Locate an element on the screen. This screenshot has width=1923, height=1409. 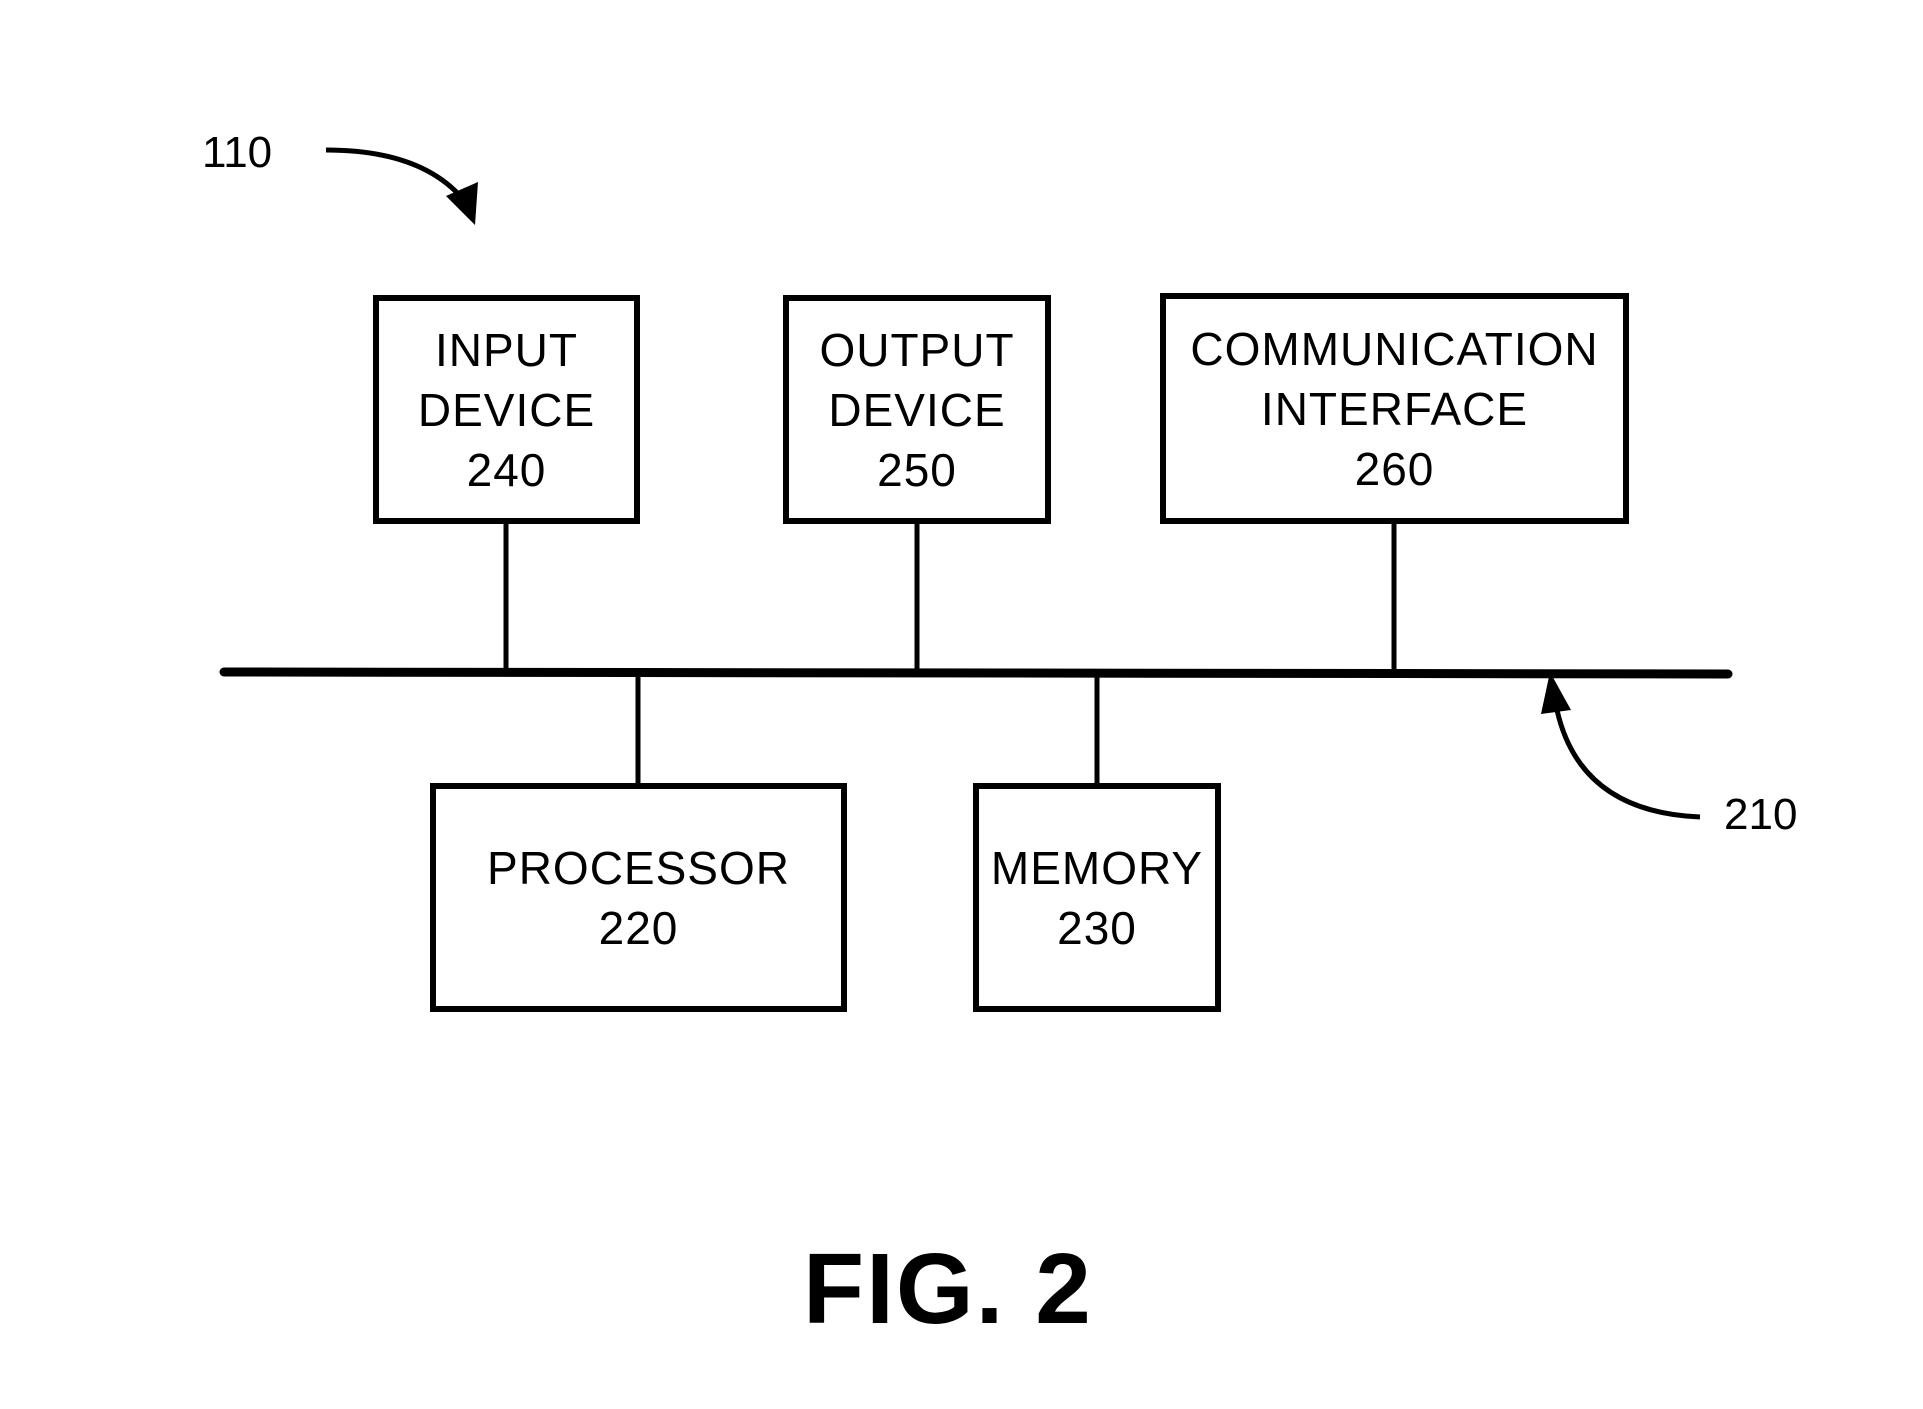
communication-interface-box: COMMUNICATION INTERFACE 260 is located at coordinates (1394, 408).